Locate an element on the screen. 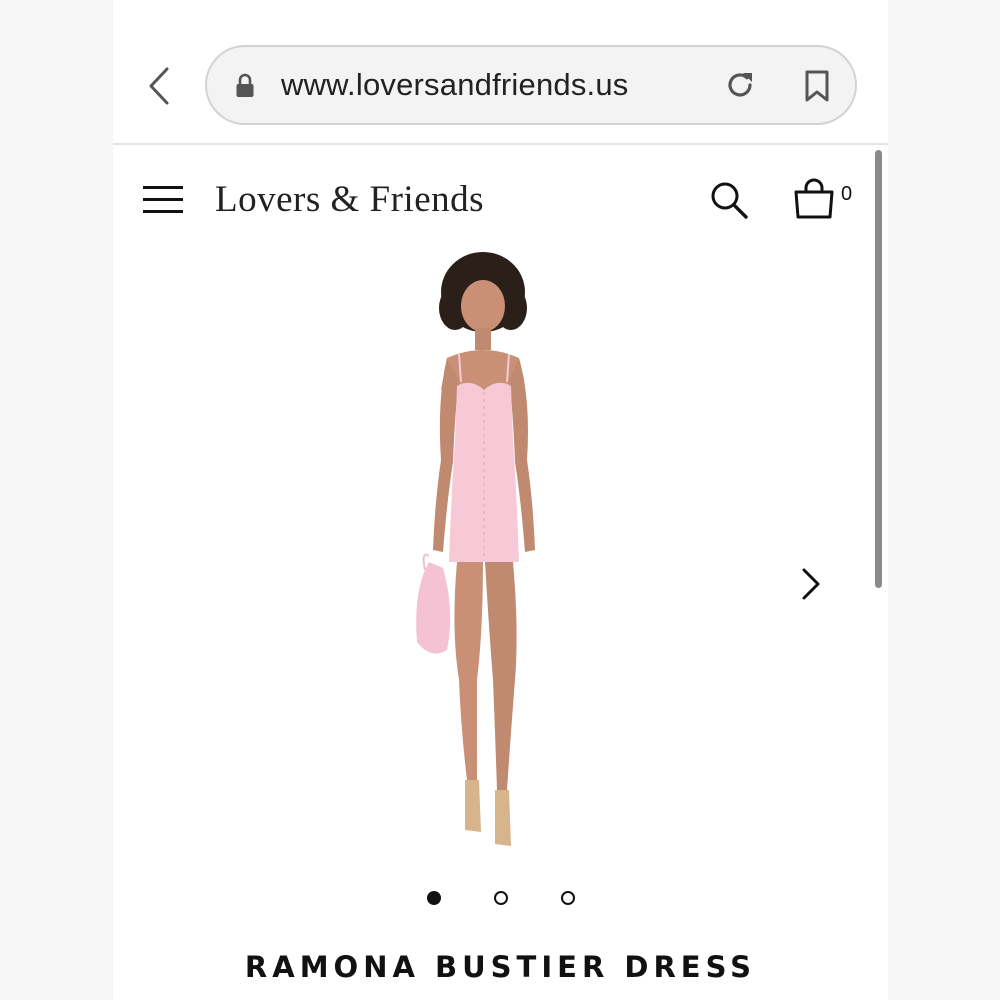  page-scrollbar is located at coordinates (878, 369).